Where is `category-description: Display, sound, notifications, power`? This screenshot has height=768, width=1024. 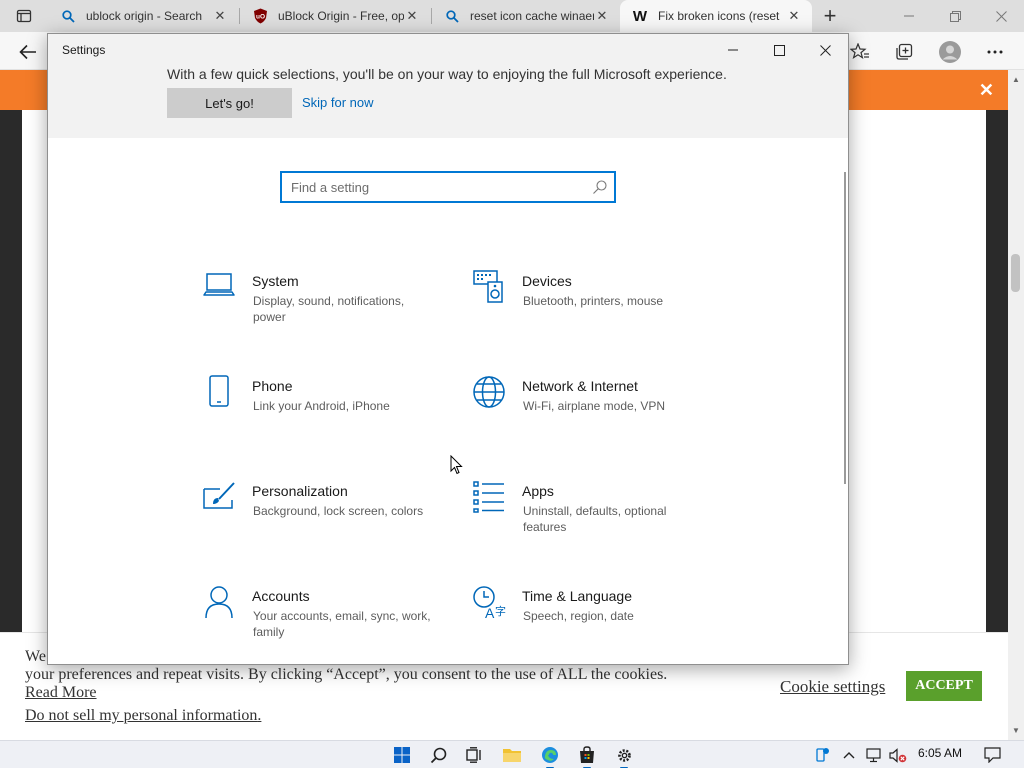
category-description: Display, sound, notifications, power is located at coordinates (329, 309).